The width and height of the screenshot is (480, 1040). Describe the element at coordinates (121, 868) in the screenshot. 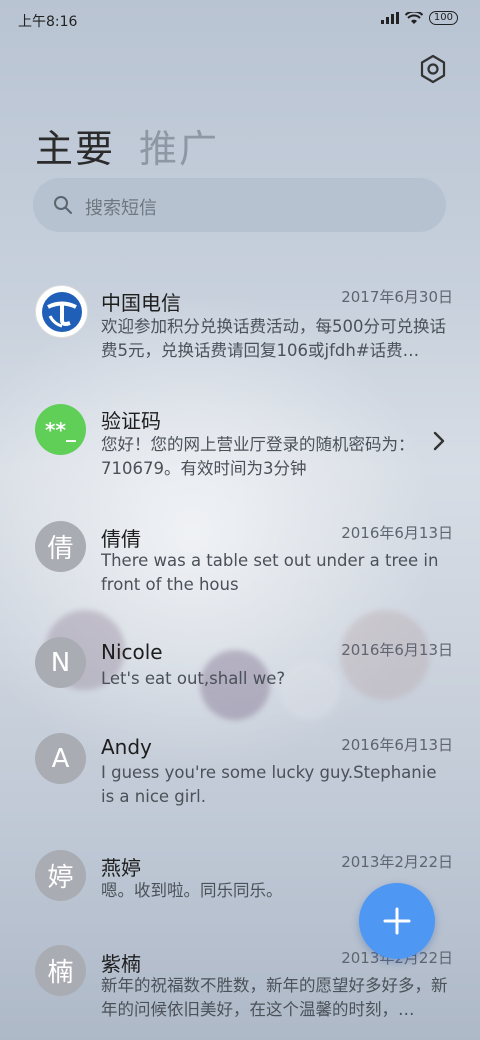

I see `conversation-name: 燕婷` at that location.